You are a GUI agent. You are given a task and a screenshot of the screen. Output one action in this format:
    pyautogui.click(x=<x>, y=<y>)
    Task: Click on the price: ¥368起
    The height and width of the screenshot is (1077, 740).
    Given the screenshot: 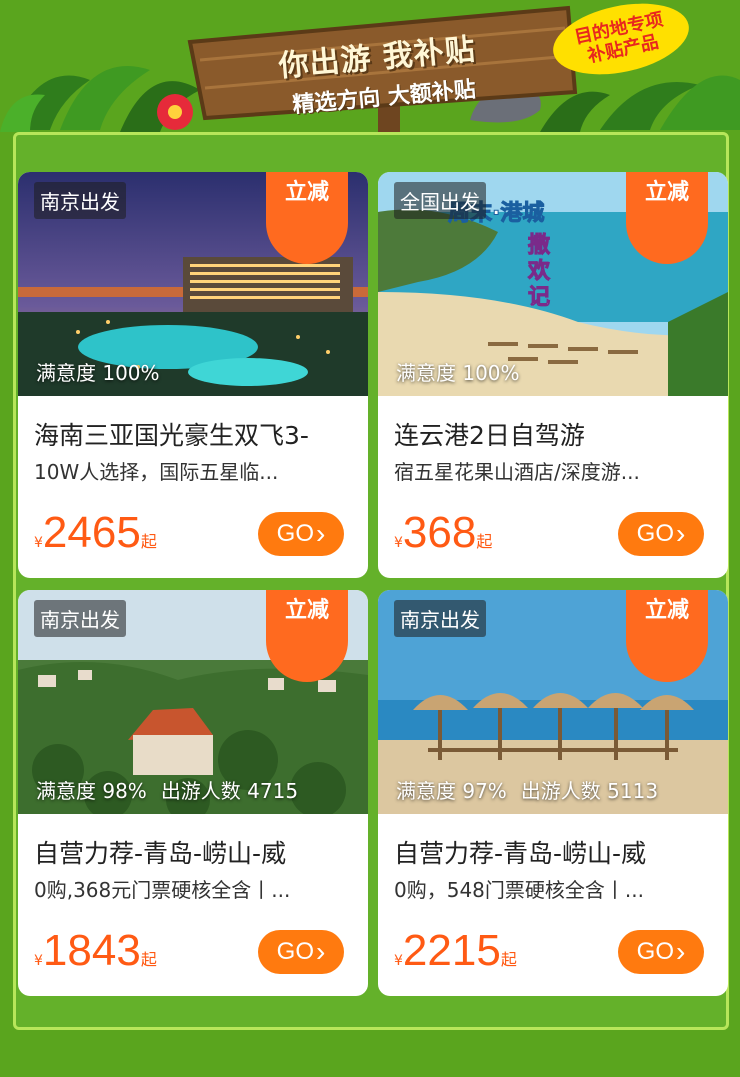 What is the action you would take?
    pyautogui.click(x=443, y=533)
    